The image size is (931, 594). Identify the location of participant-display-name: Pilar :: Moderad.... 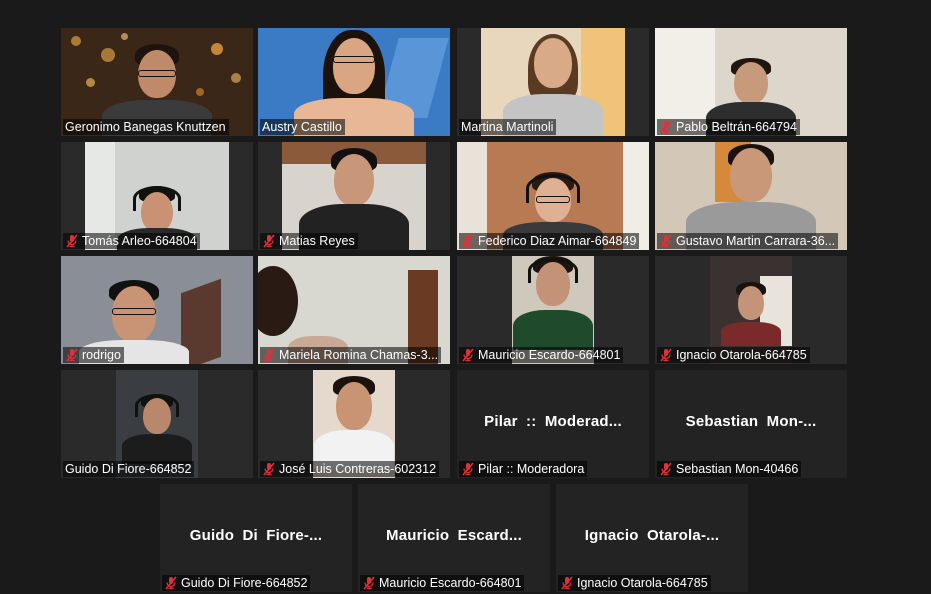
(553, 421).